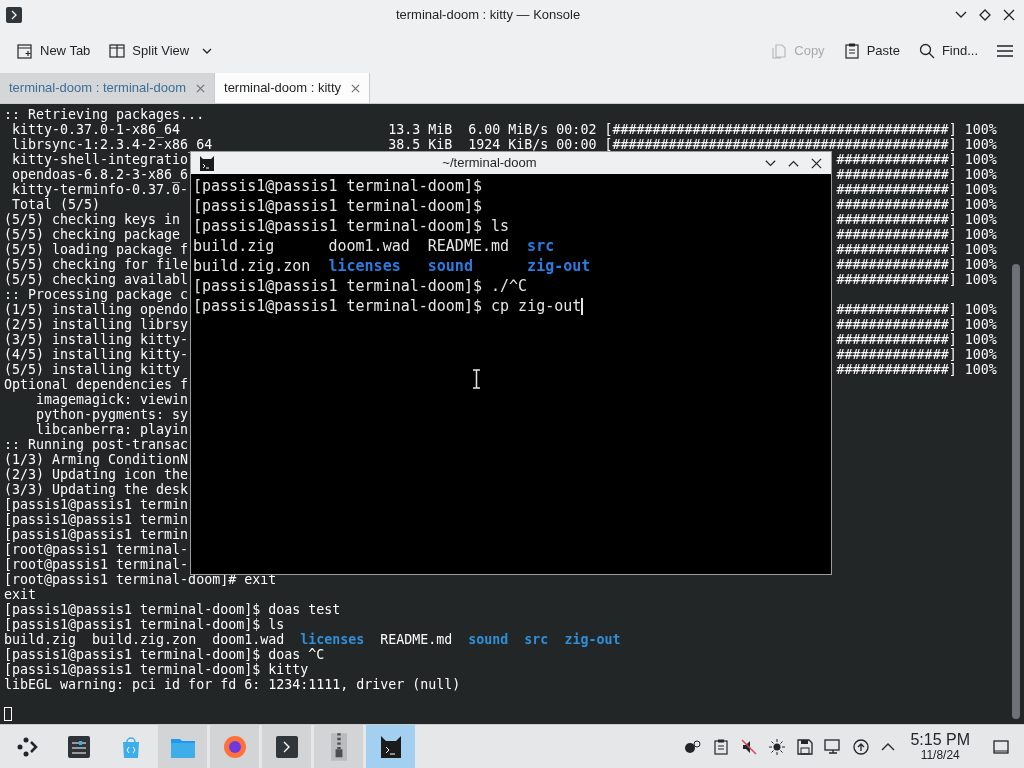 This screenshot has width=1024, height=768. Describe the element at coordinates (100, 189) in the screenshot. I see `terminal-line: kitty-terminfo-0.37.0-` at that location.